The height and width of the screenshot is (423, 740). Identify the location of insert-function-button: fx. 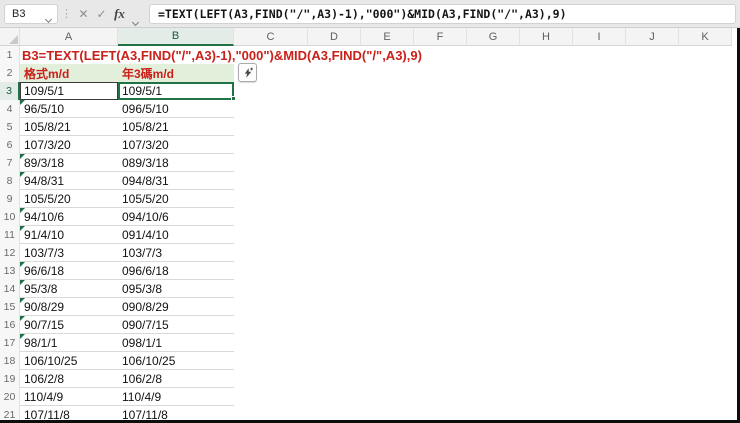
(119, 14).